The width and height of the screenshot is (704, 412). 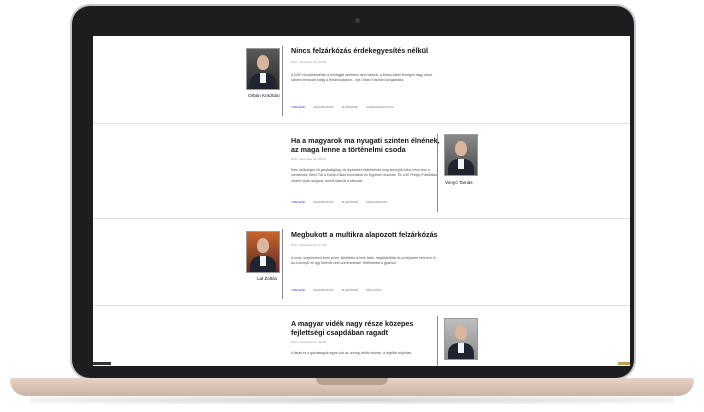 What do you see at coordinates (309, 62) in the screenshot?
I see `article-date: 2017. december 13. 09:00` at bounding box center [309, 62].